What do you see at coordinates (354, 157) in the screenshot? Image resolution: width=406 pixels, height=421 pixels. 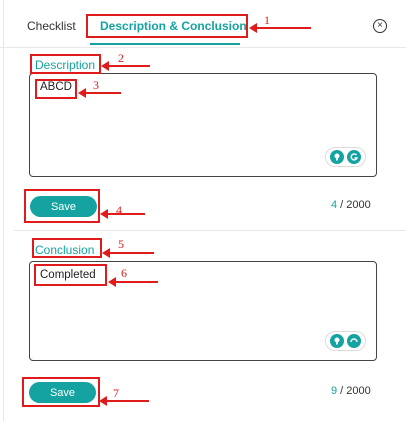 I see `grammar-icon` at bounding box center [354, 157].